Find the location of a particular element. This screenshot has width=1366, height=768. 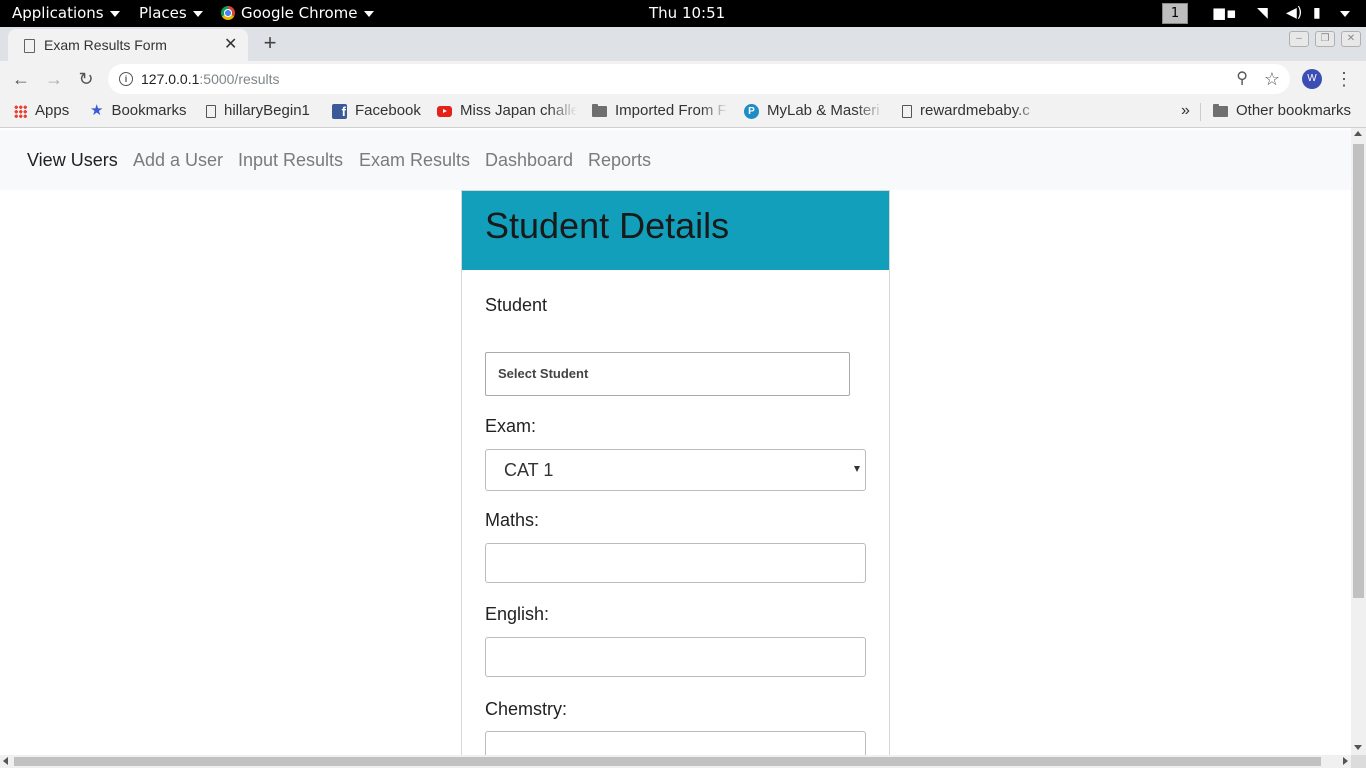

profile-avatar: W is located at coordinates (1312, 79).